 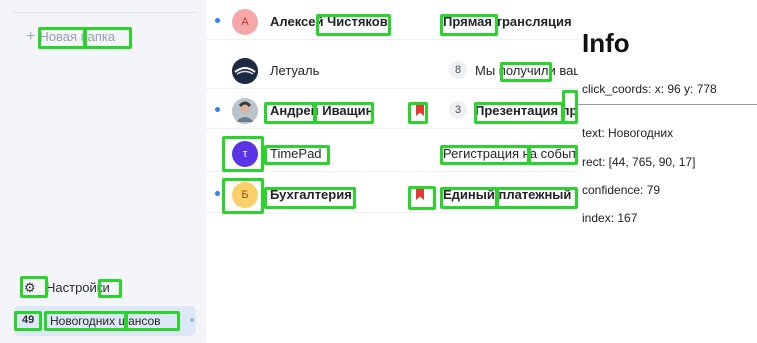 What do you see at coordinates (649, 89) in the screenshot?
I see `click-coords: click_coords: x: 96 y: 778` at bounding box center [649, 89].